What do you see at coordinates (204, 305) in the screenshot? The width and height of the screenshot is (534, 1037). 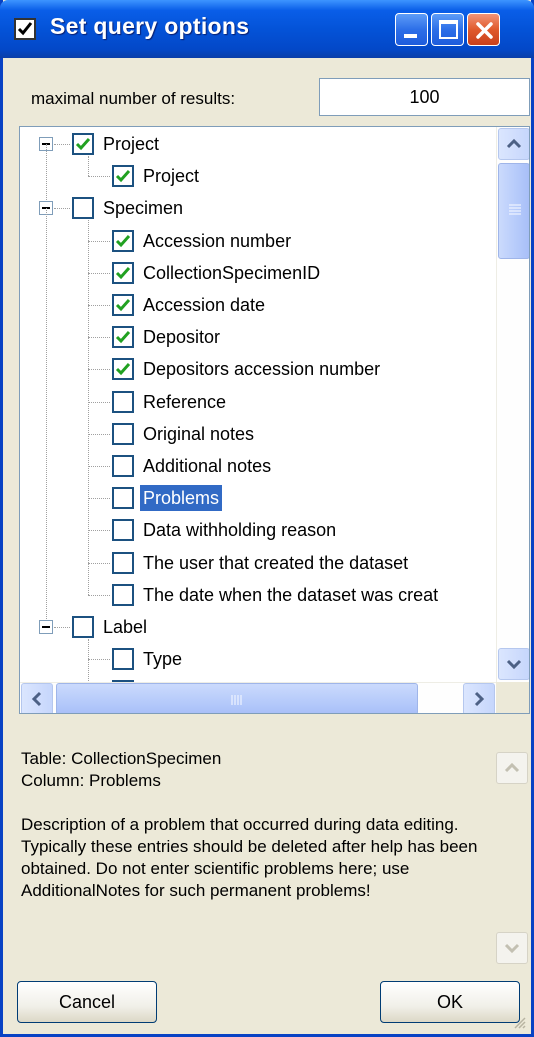 I see `tree-item-label: Accession date` at bounding box center [204, 305].